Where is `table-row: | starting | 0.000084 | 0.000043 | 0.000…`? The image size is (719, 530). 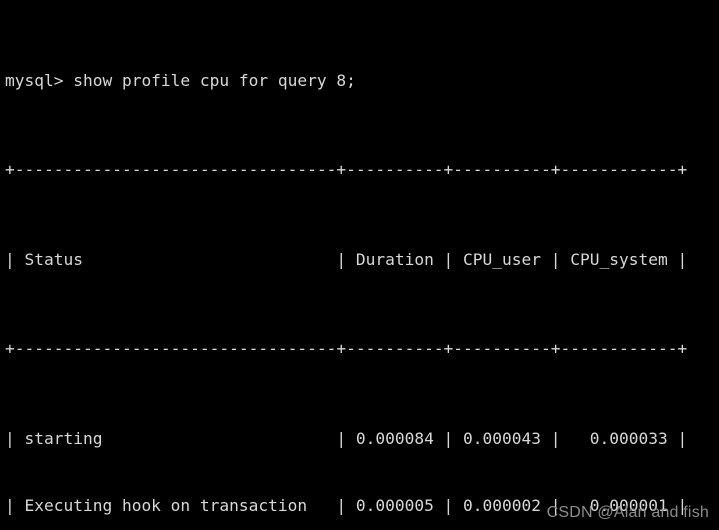 table-row: | starting | 0.000084 | 0.000043 | 0.000… is located at coordinates (346, 438).